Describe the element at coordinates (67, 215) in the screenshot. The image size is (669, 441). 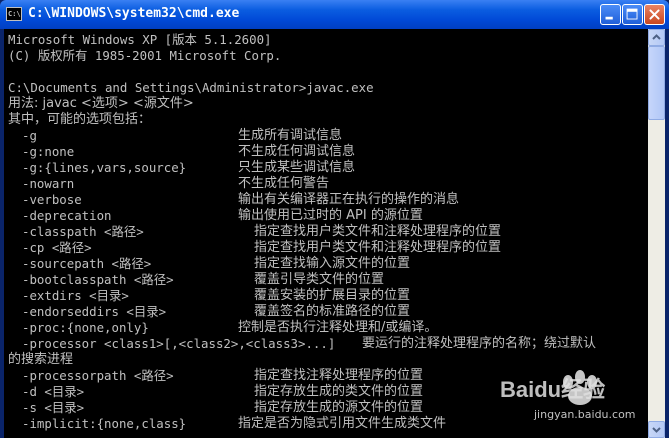
I see `option-flag: -deprecation` at that location.